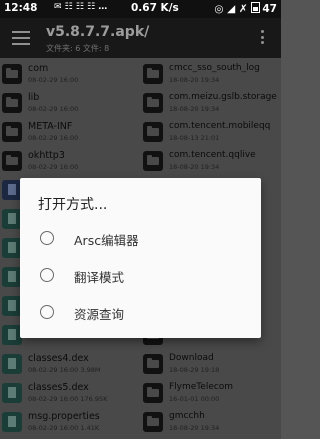 Image resolution: width=320 pixels, height=439 pixels. I want to click on status-right: ◎ ◢ ✗ 47, so click(245, 8).